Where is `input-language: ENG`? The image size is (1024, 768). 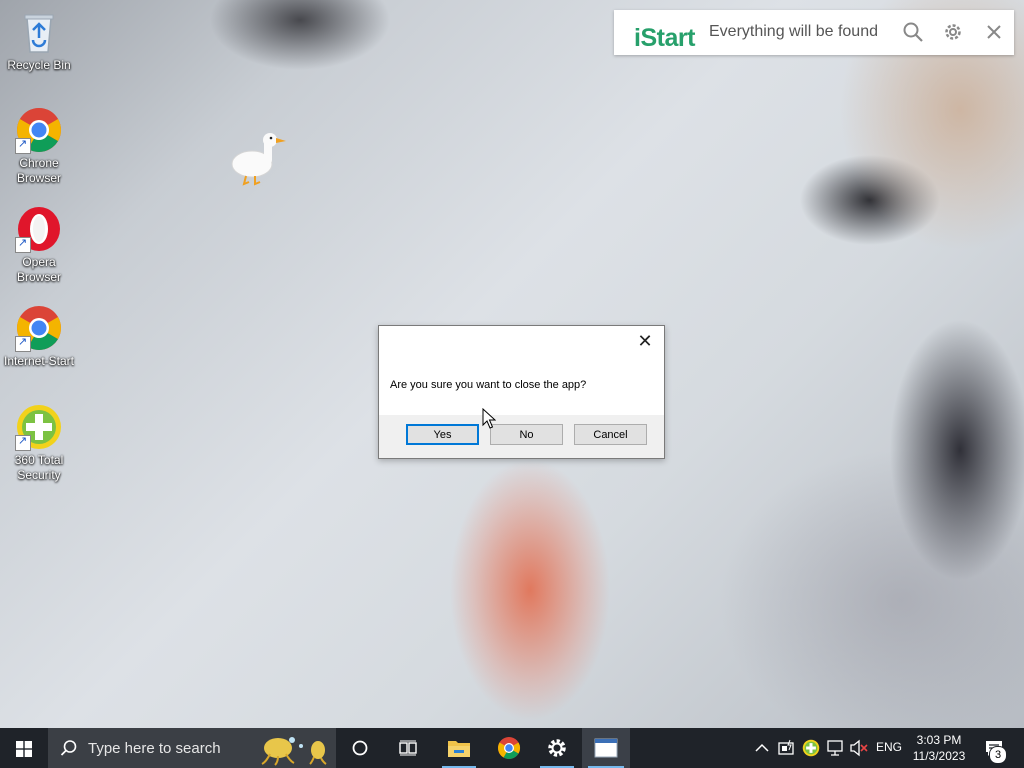
input-language: ENG is located at coordinates (889, 747).